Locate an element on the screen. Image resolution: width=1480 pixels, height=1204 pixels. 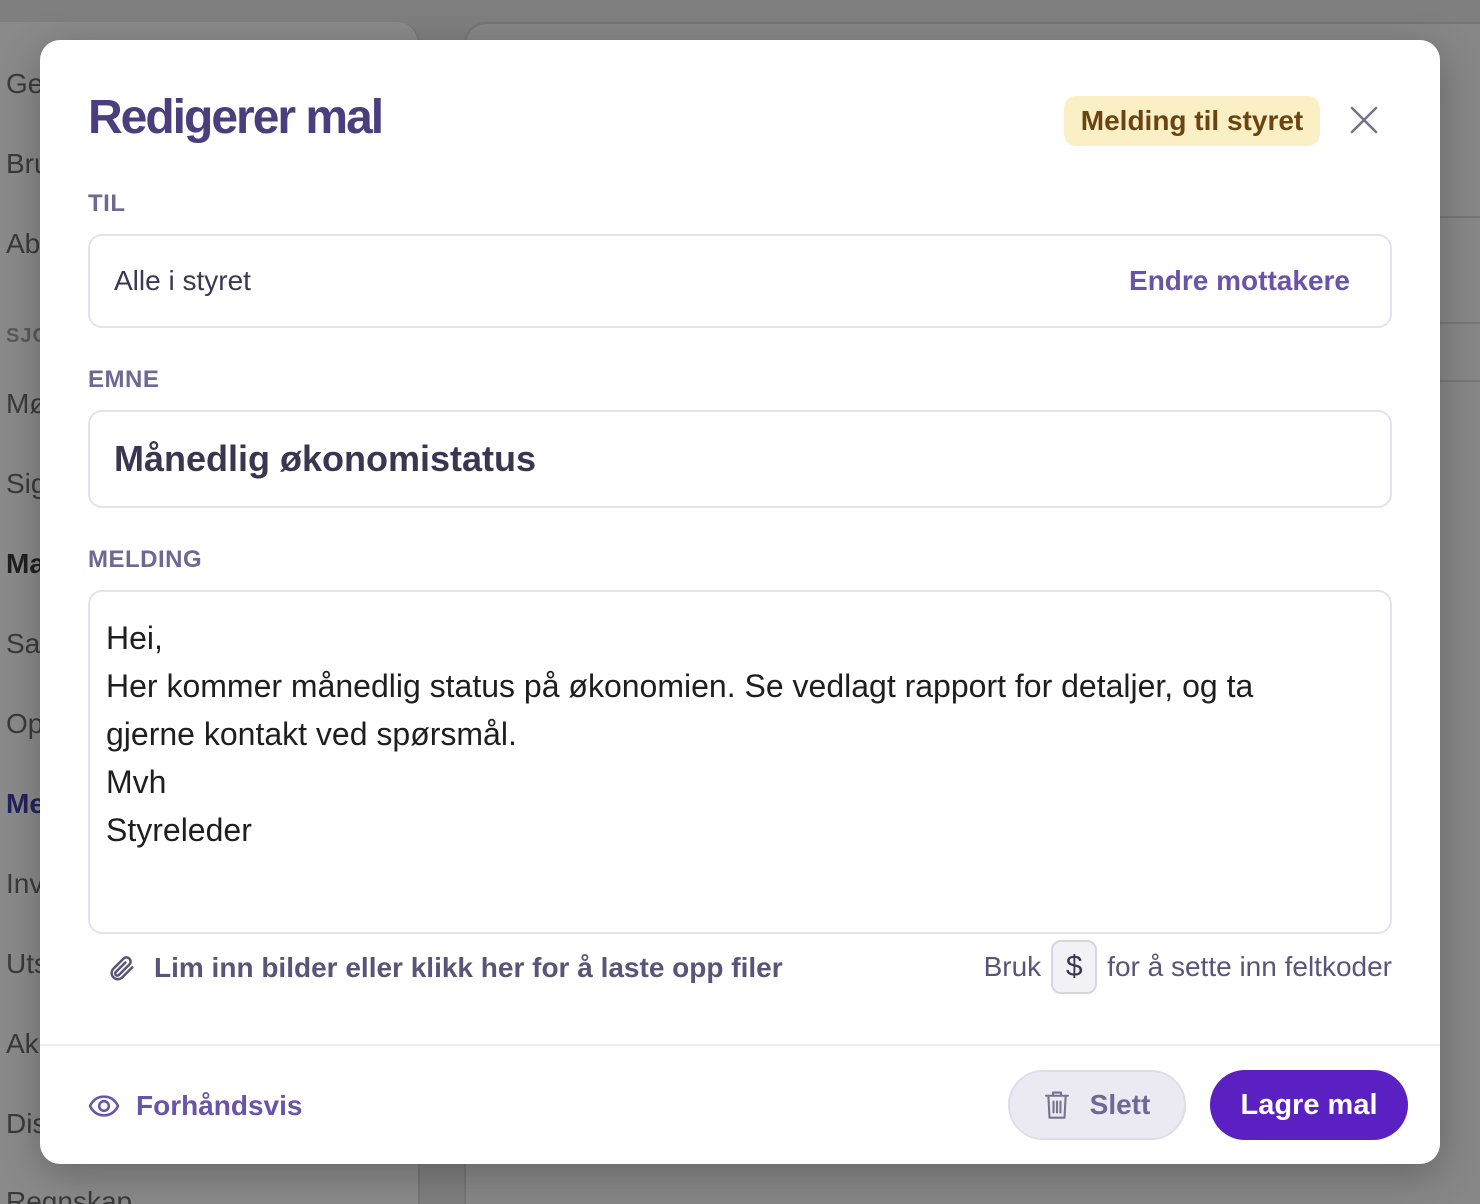
subject-label: EMNE is located at coordinates (124, 379).